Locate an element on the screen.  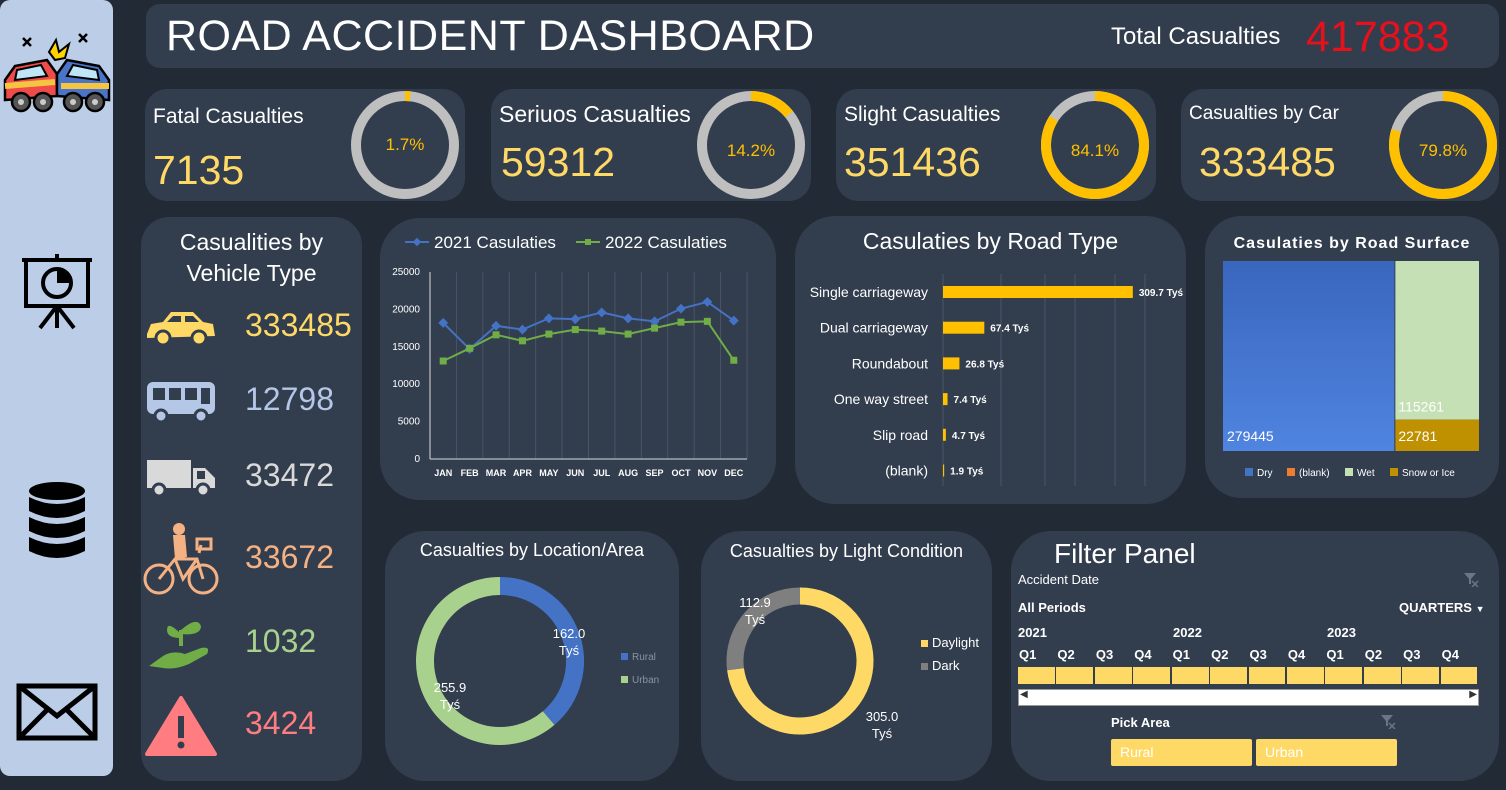
legend-label: Dark is located at coordinates (946, 665).